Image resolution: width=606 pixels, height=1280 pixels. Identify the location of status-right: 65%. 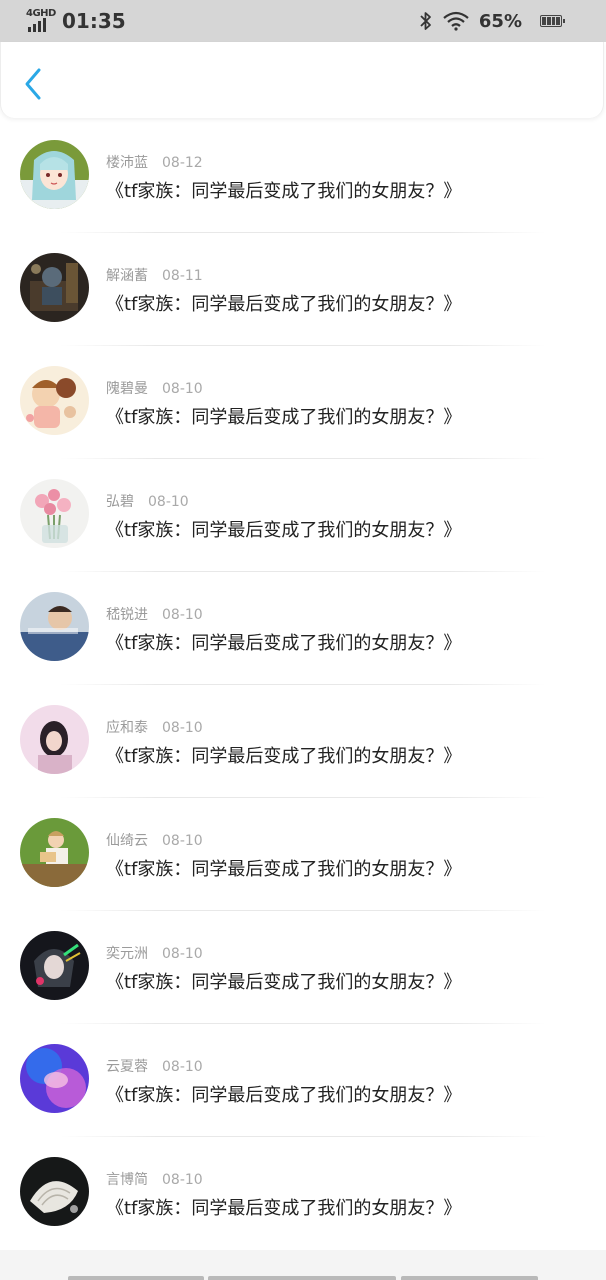
(492, 21).